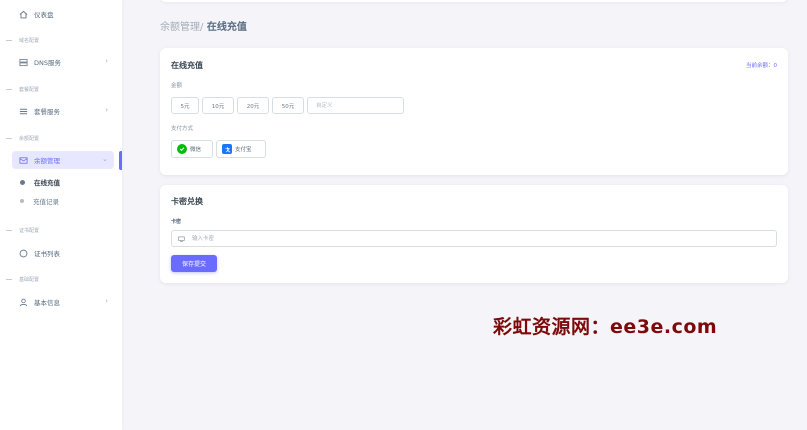 This screenshot has height=430, width=807. What do you see at coordinates (22, 279) in the screenshot?
I see `section-header-basic: 基础配置` at bounding box center [22, 279].